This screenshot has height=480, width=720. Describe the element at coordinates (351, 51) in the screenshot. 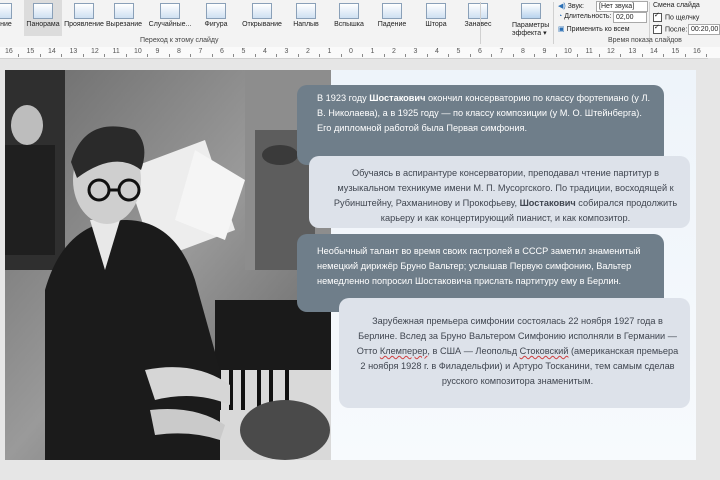

I see `ruler-number: 0` at that location.